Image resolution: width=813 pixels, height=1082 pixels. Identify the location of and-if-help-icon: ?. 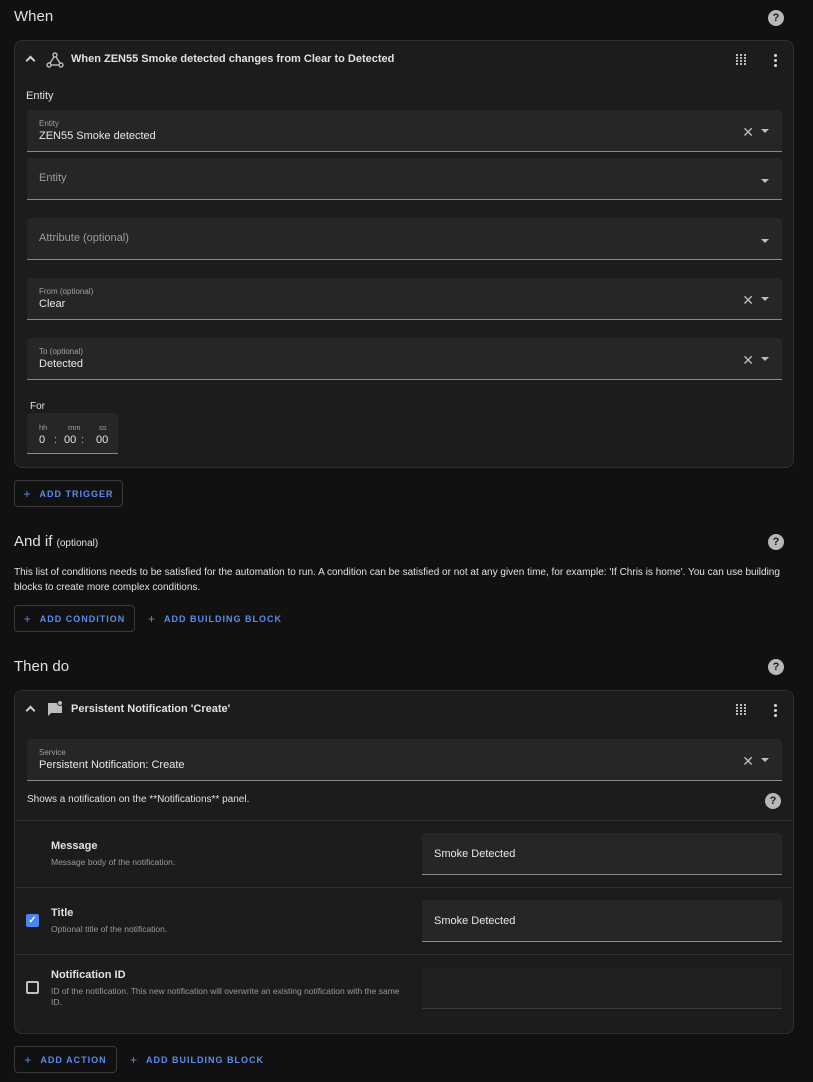
(776, 542).